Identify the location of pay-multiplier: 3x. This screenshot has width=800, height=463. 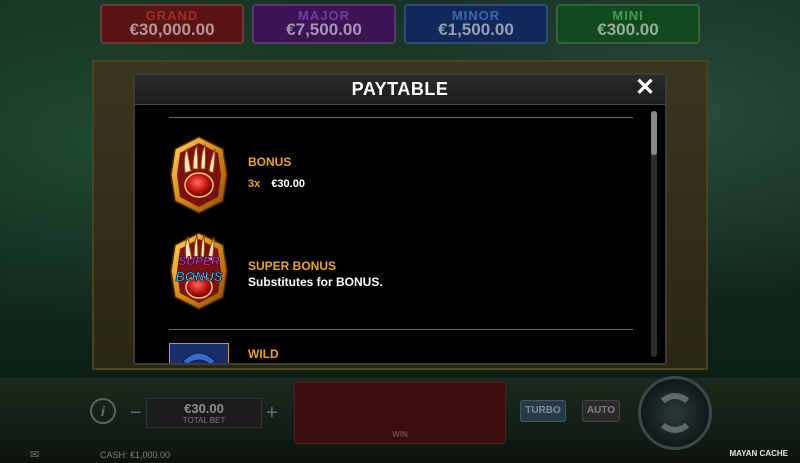
(254, 184).